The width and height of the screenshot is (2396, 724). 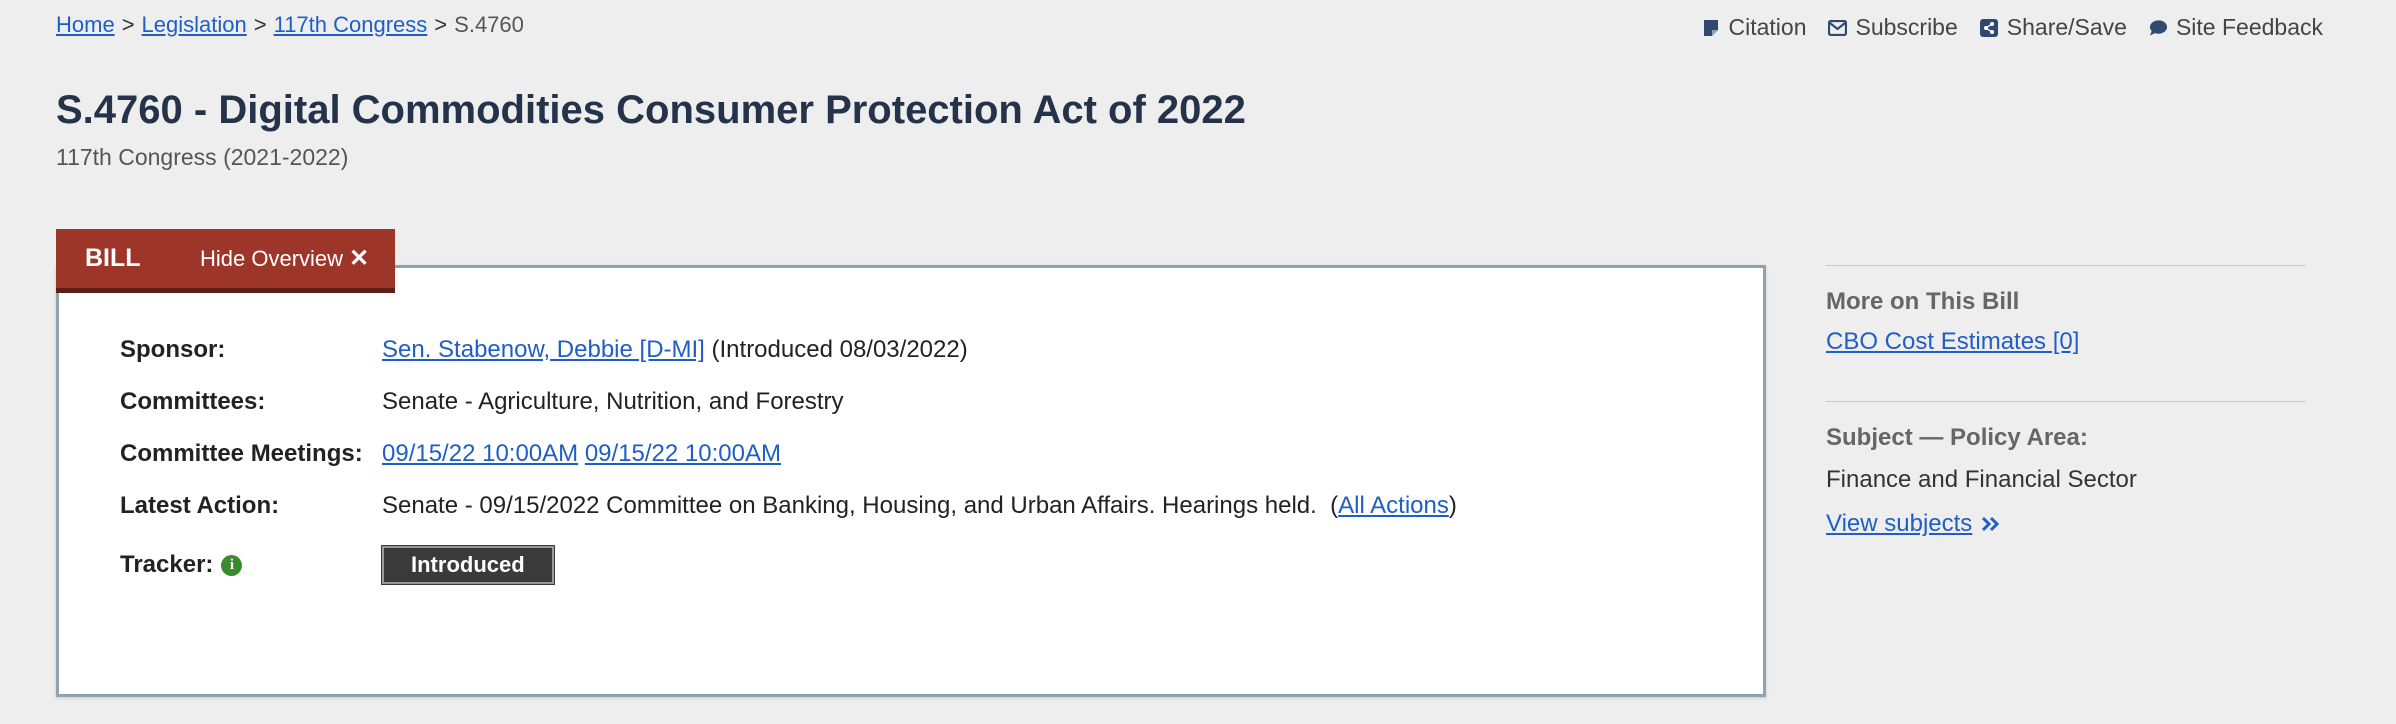 What do you see at coordinates (1838, 27) in the screenshot?
I see `envelope-icon` at bounding box center [1838, 27].